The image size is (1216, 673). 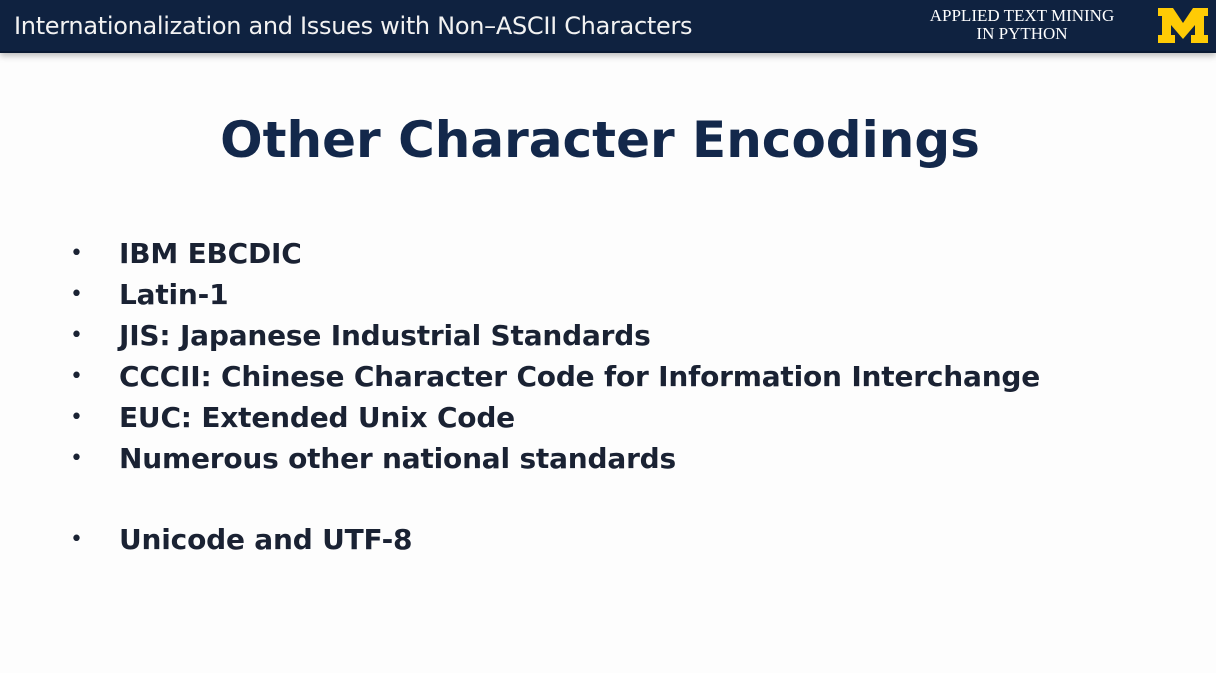 I want to click on list-item-text: Latin-1, so click(x=174, y=294).